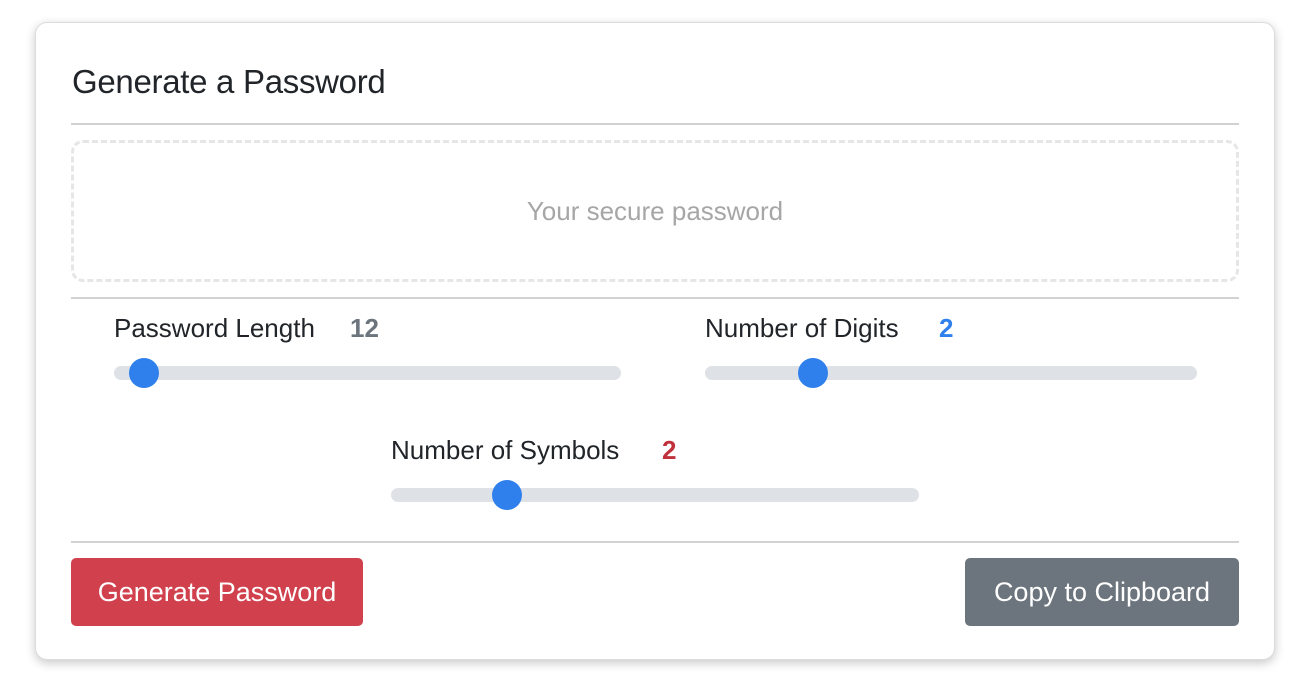 This screenshot has height=692, width=1312. I want to click on copy-to-clipboard-button: Copy to Clipboard, so click(1102, 592).